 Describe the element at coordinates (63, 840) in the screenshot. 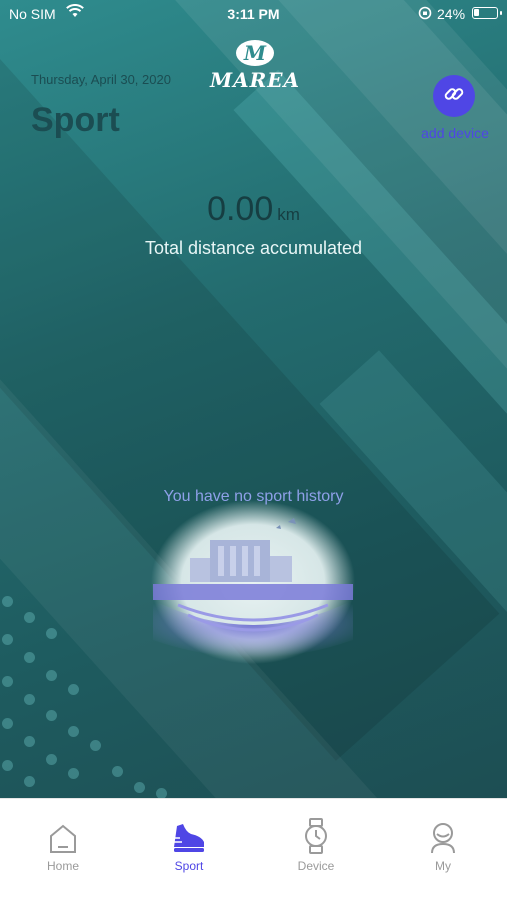

I see `home-icon` at that location.